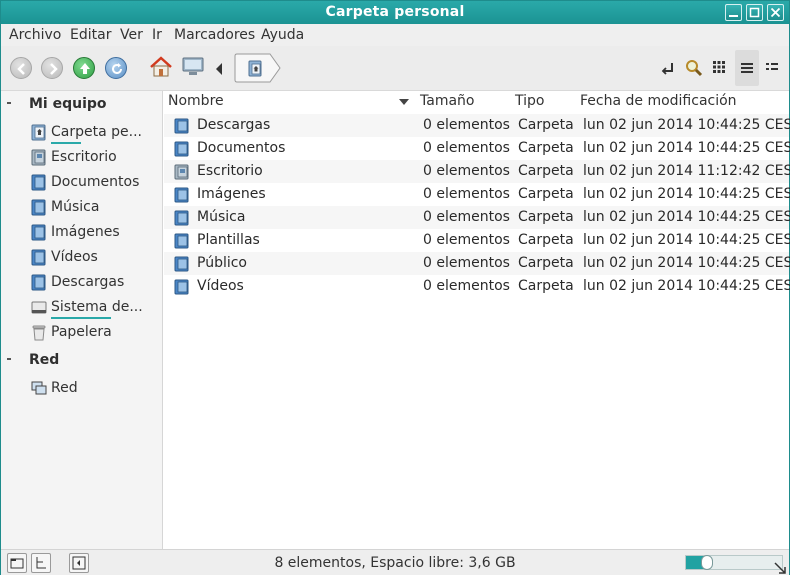 The width and height of the screenshot is (790, 575). Describe the element at coordinates (447, 101) in the screenshot. I see `column-header-tamano: Tamaño` at that location.